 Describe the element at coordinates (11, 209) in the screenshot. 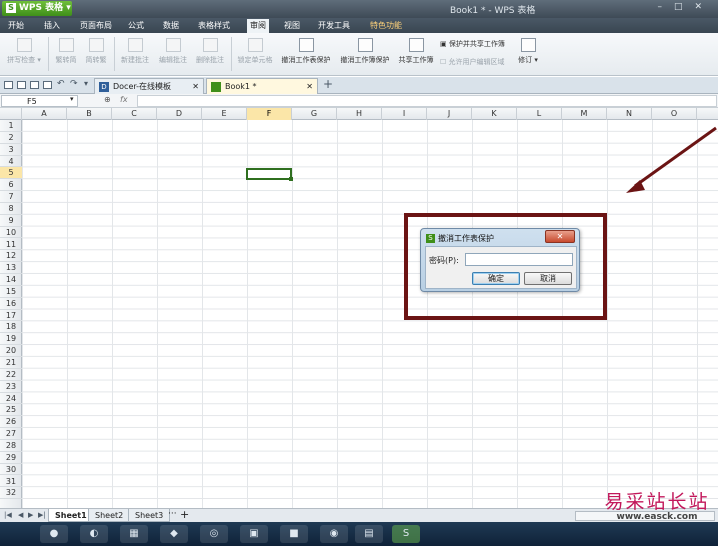

I see `row-header: 8` at that location.